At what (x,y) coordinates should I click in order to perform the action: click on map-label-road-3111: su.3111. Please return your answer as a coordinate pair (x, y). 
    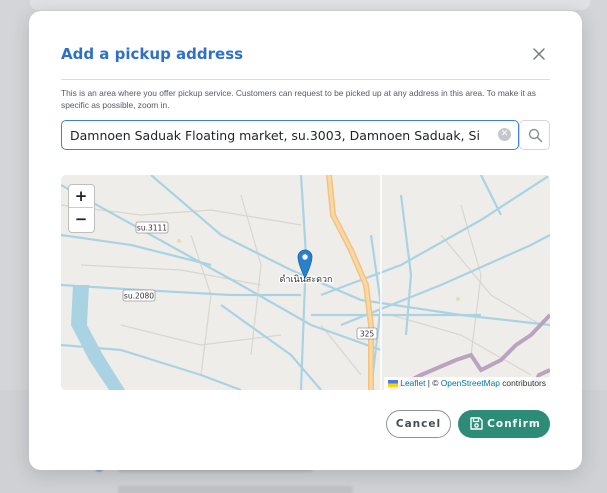
    Looking at the image, I should click on (152, 228).